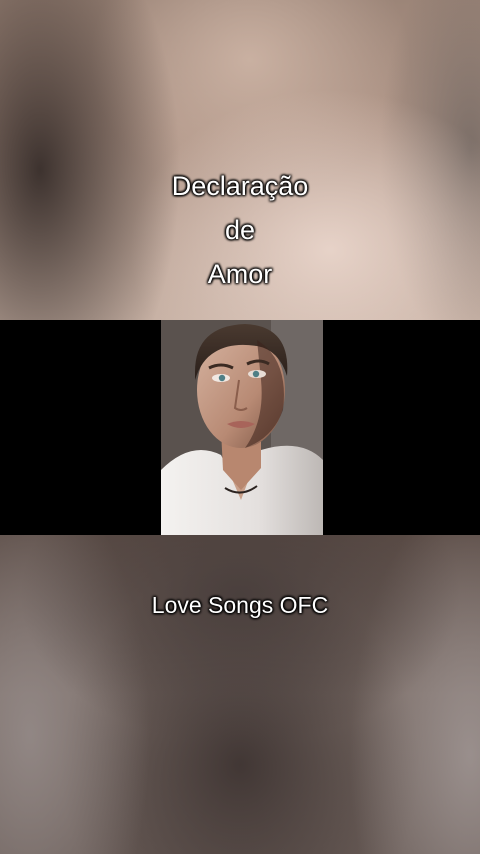 The width and height of the screenshot is (480, 854). What do you see at coordinates (240, 274) in the screenshot?
I see `title-line-3: Amor` at bounding box center [240, 274].